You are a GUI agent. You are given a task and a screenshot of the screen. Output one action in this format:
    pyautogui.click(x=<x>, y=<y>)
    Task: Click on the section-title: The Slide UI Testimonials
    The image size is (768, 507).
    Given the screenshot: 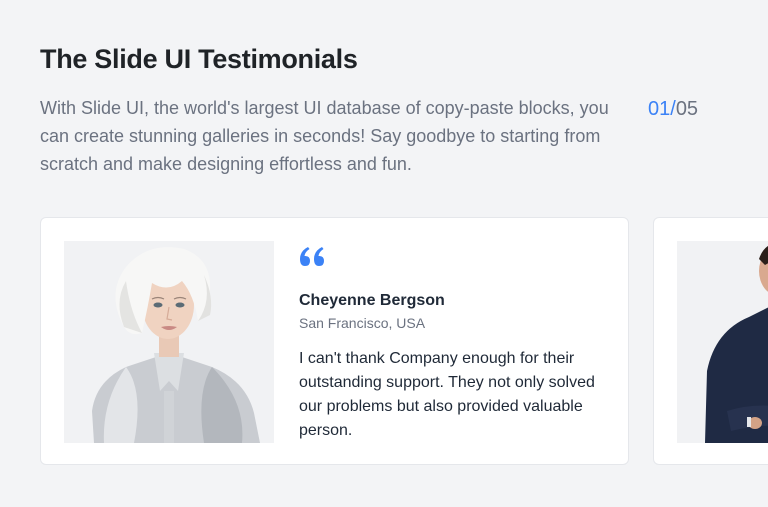 What is the action you would take?
    pyautogui.click(x=199, y=59)
    